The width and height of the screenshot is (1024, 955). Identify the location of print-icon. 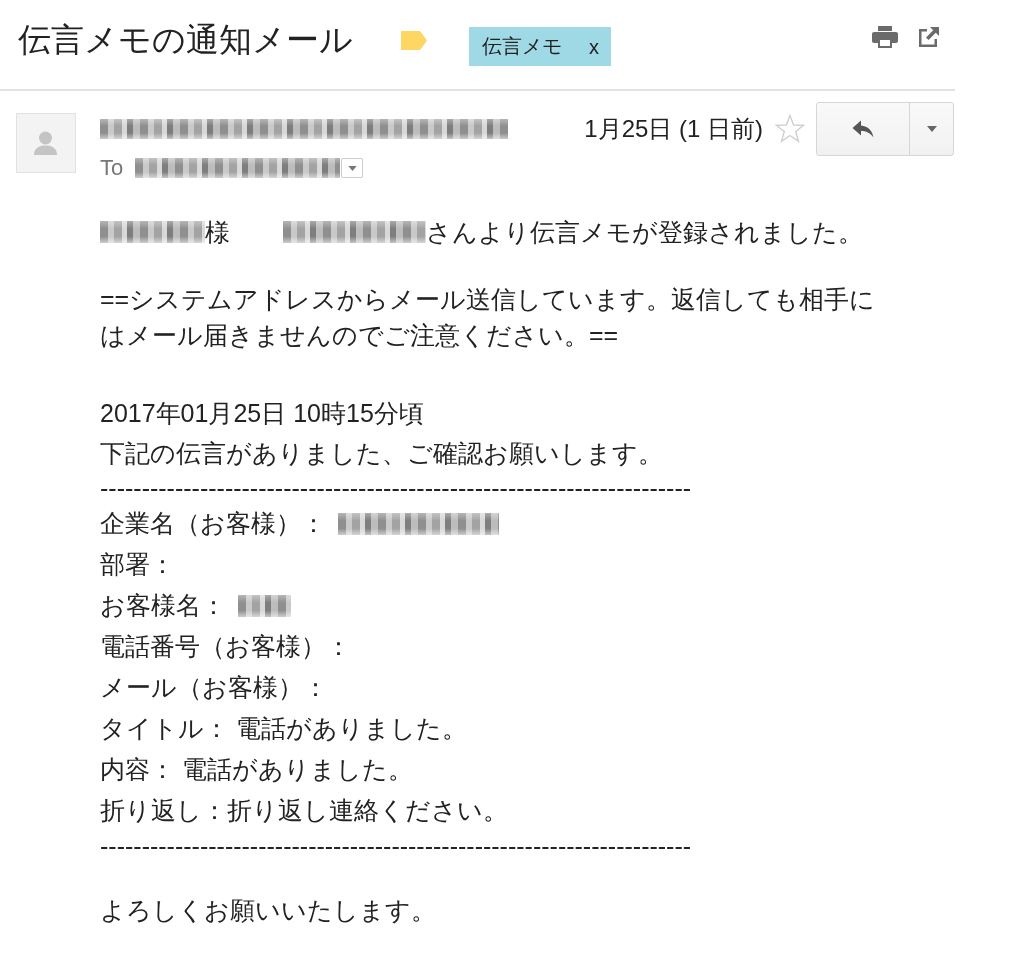
(885, 37).